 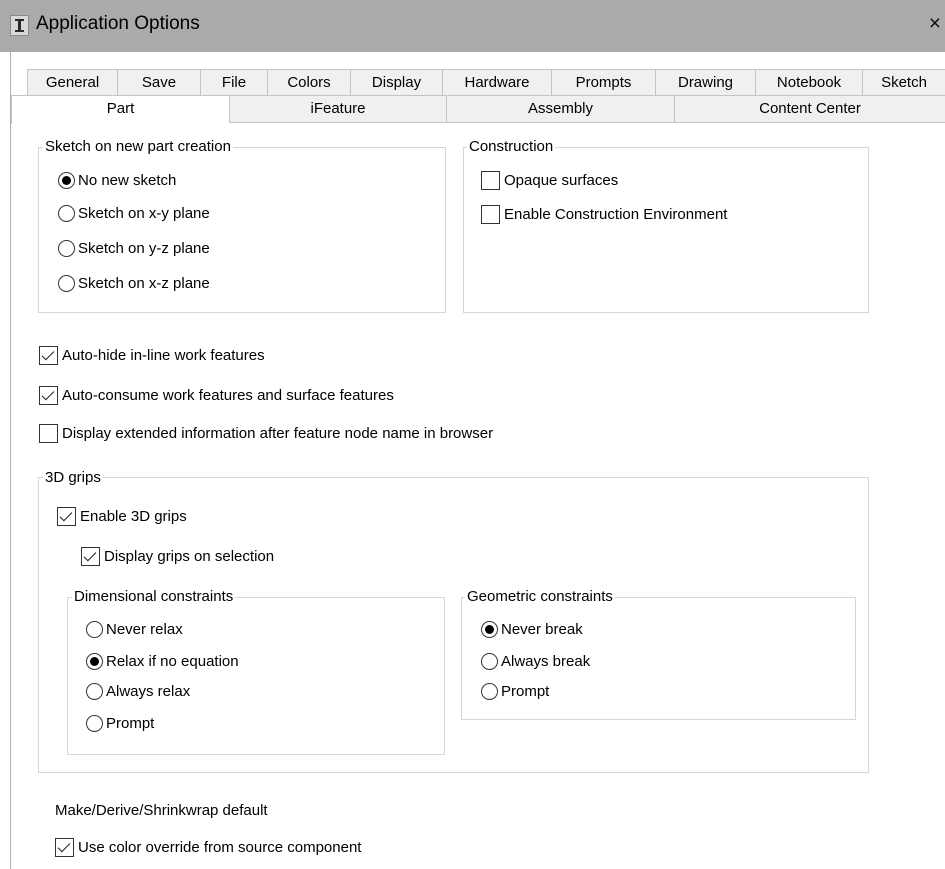 I want to click on radio-dimensional-prompt: Prompt, so click(x=120, y=724).